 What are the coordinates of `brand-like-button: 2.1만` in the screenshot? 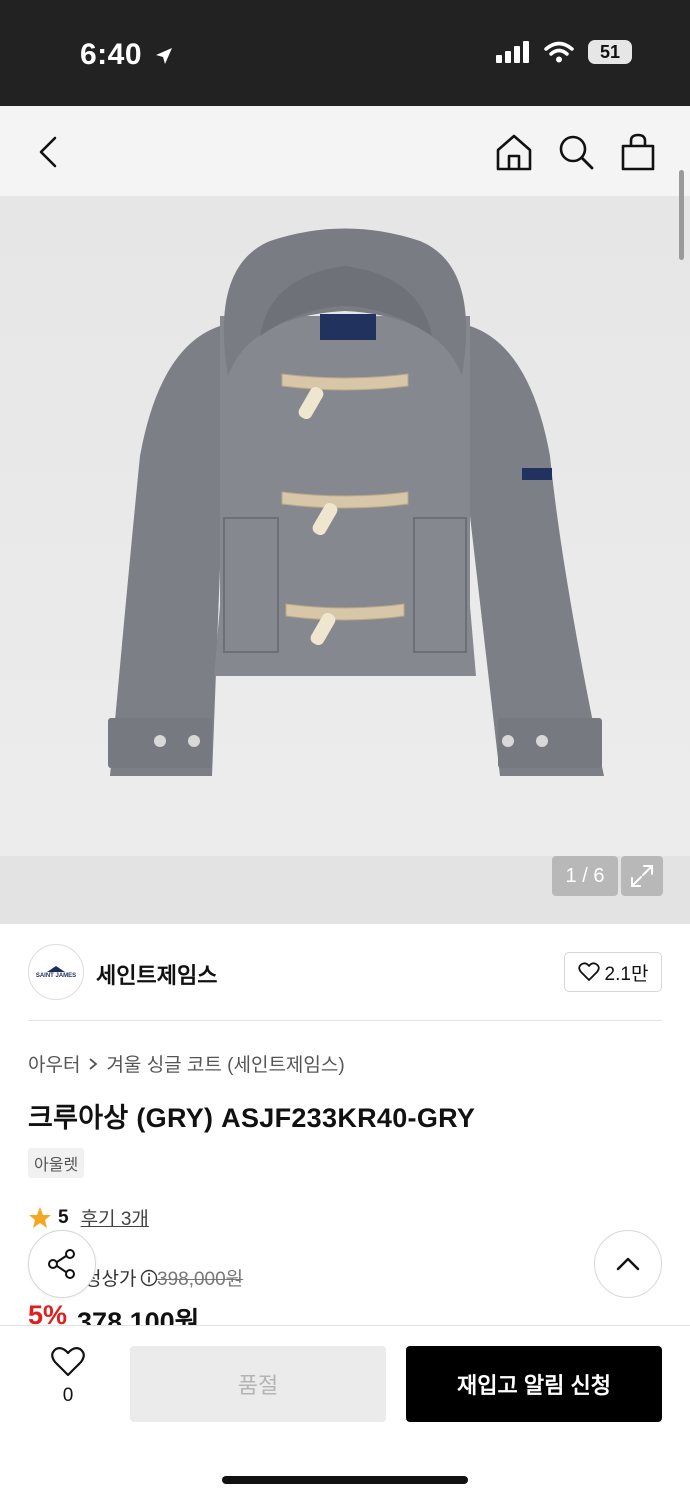 It's located at (613, 972).